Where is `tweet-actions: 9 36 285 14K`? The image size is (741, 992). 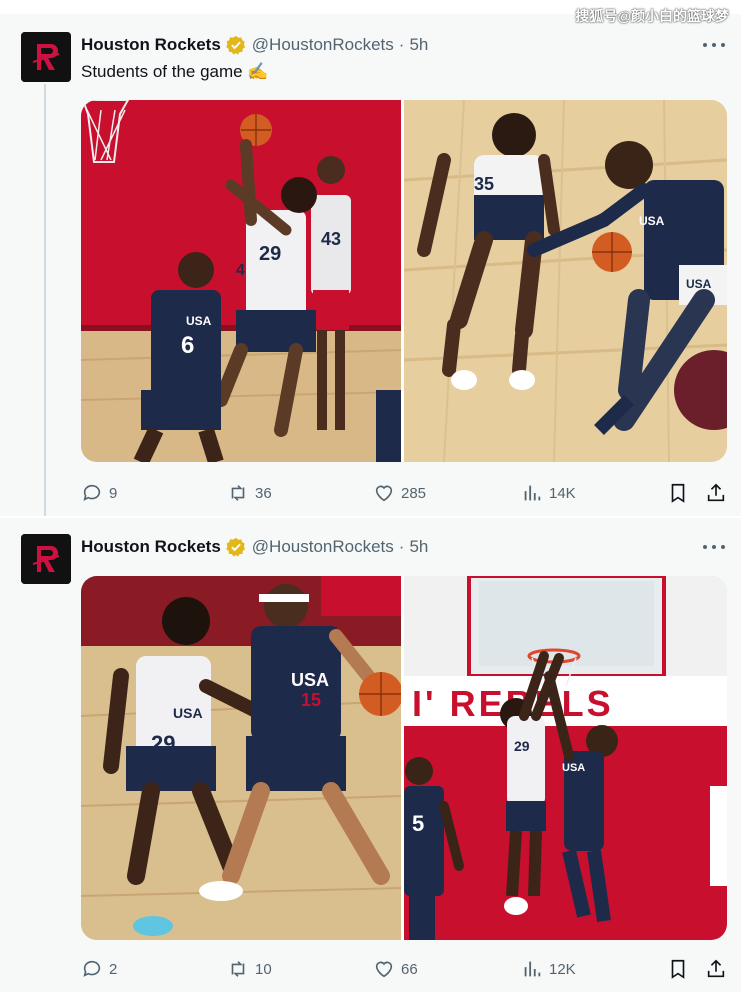 tweet-actions: 9 36 285 14K is located at coordinates (404, 494).